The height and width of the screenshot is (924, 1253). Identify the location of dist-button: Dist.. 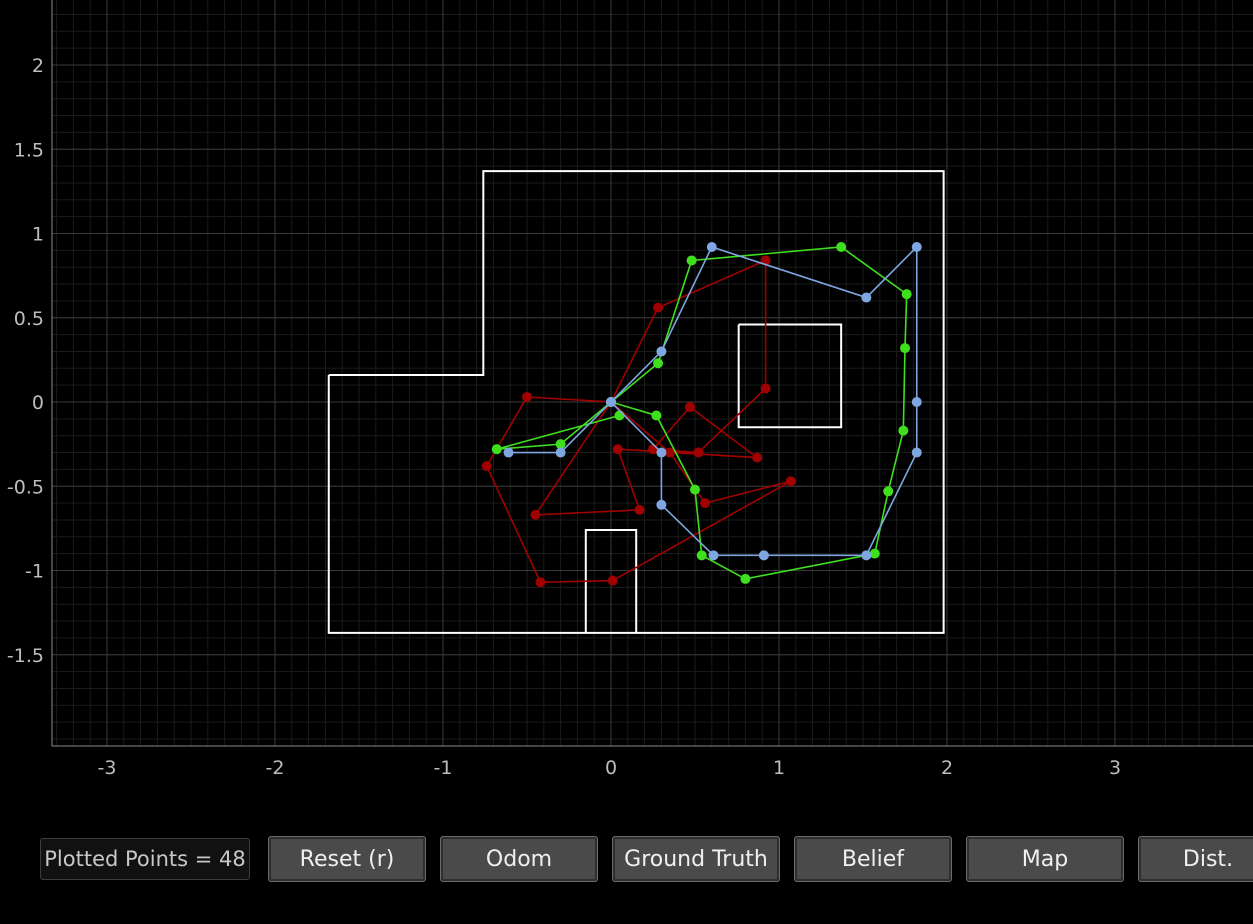
(1195, 859).